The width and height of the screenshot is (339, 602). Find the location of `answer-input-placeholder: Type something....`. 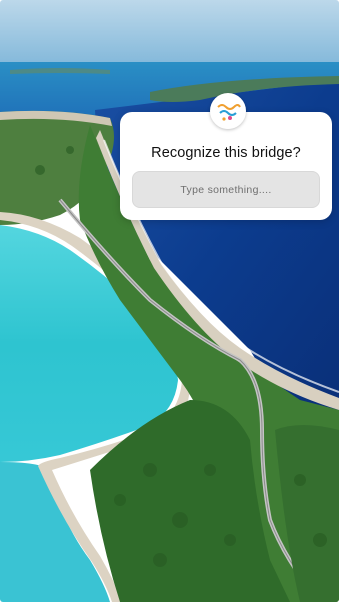

answer-input-placeholder: Type something.... is located at coordinates (226, 189).